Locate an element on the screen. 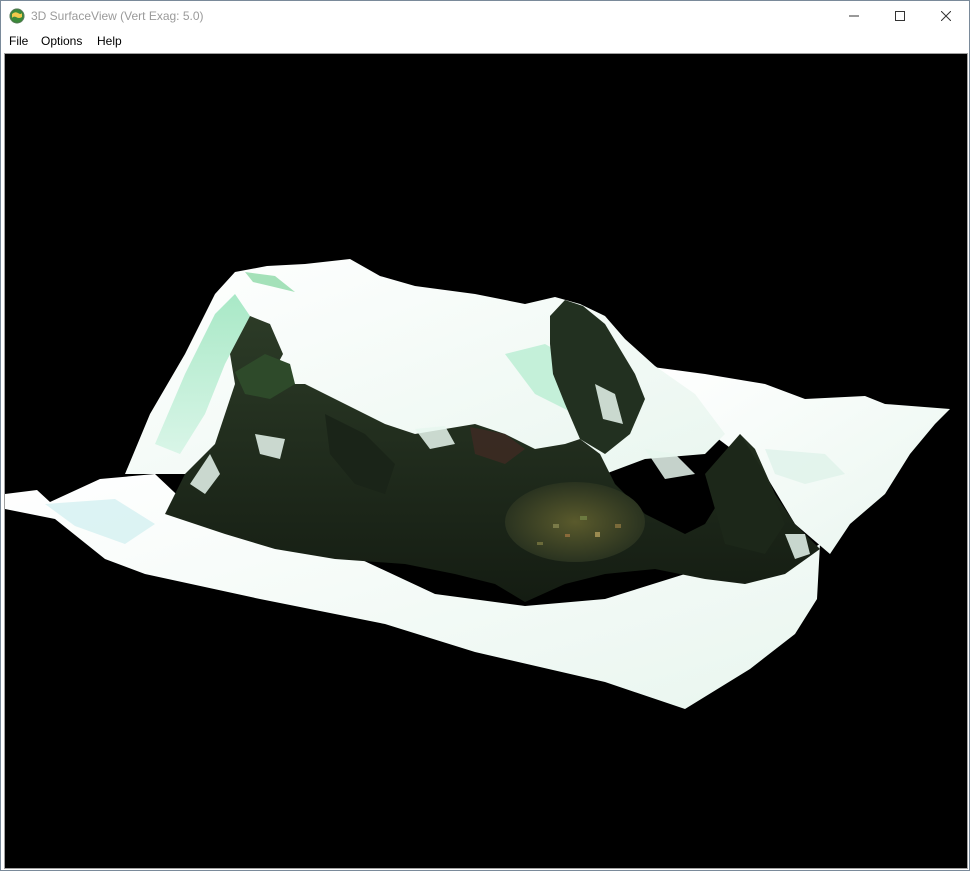 The height and width of the screenshot is (871, 970). minimize-button is located at coordinates (854, 16).